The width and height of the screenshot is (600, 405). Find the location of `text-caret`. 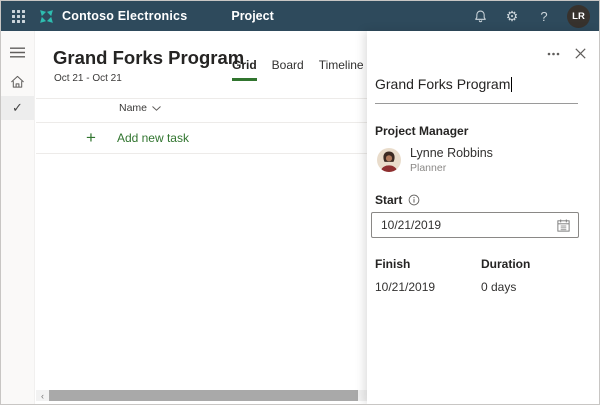

text-caret is located at coordinates (512, 84).